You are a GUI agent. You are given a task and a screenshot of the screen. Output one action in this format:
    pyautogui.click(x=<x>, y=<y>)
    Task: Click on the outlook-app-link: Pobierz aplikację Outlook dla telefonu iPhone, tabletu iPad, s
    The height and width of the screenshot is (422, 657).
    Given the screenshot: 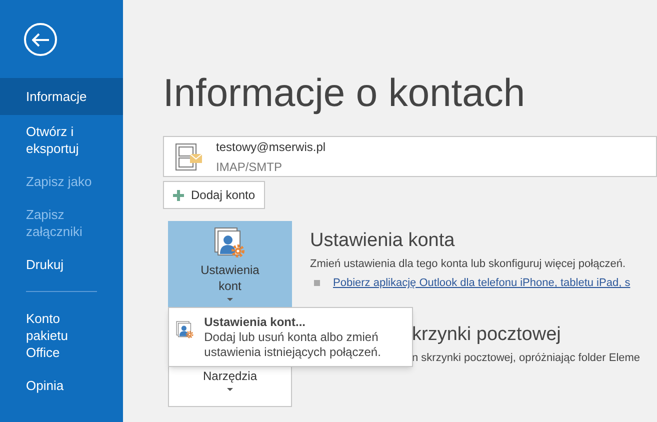 What is the action you would take?
    pyautogui.click(x=481, y=283)
    